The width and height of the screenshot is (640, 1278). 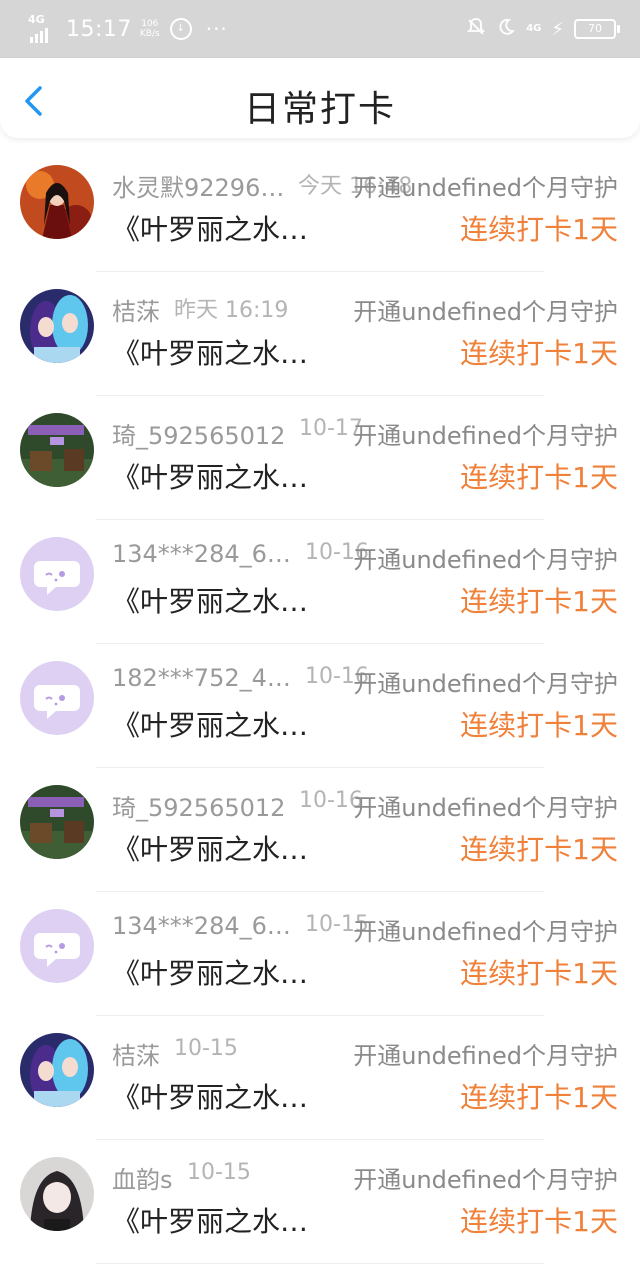 What do you see at coordinates (320, 1078) in the screenshot?
I see `list-item: 桔莯 10-15 开通undefined个月守护《叶罗丽之水… 连续打卡1天` at bounding box center [320, 1078].